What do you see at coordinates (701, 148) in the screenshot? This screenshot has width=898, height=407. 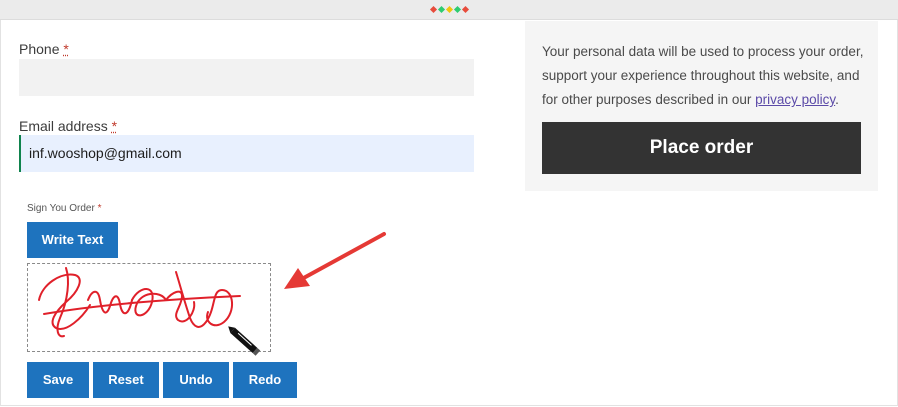 I see `place-order-button: Place order` at bounding box center [701, 148].